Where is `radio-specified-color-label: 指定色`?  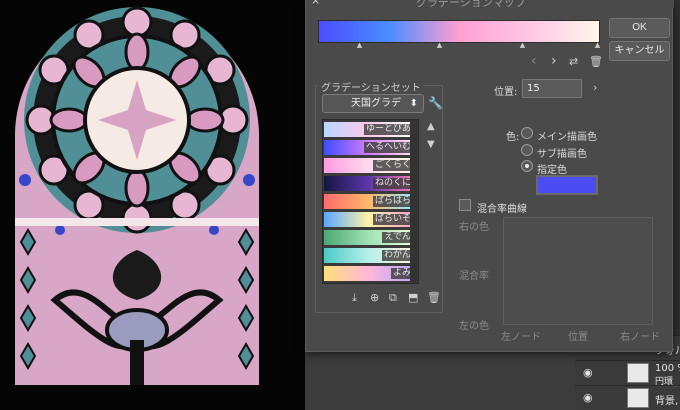
radio-specified-color-label: 指定色 is located at coordinates (552, 170).